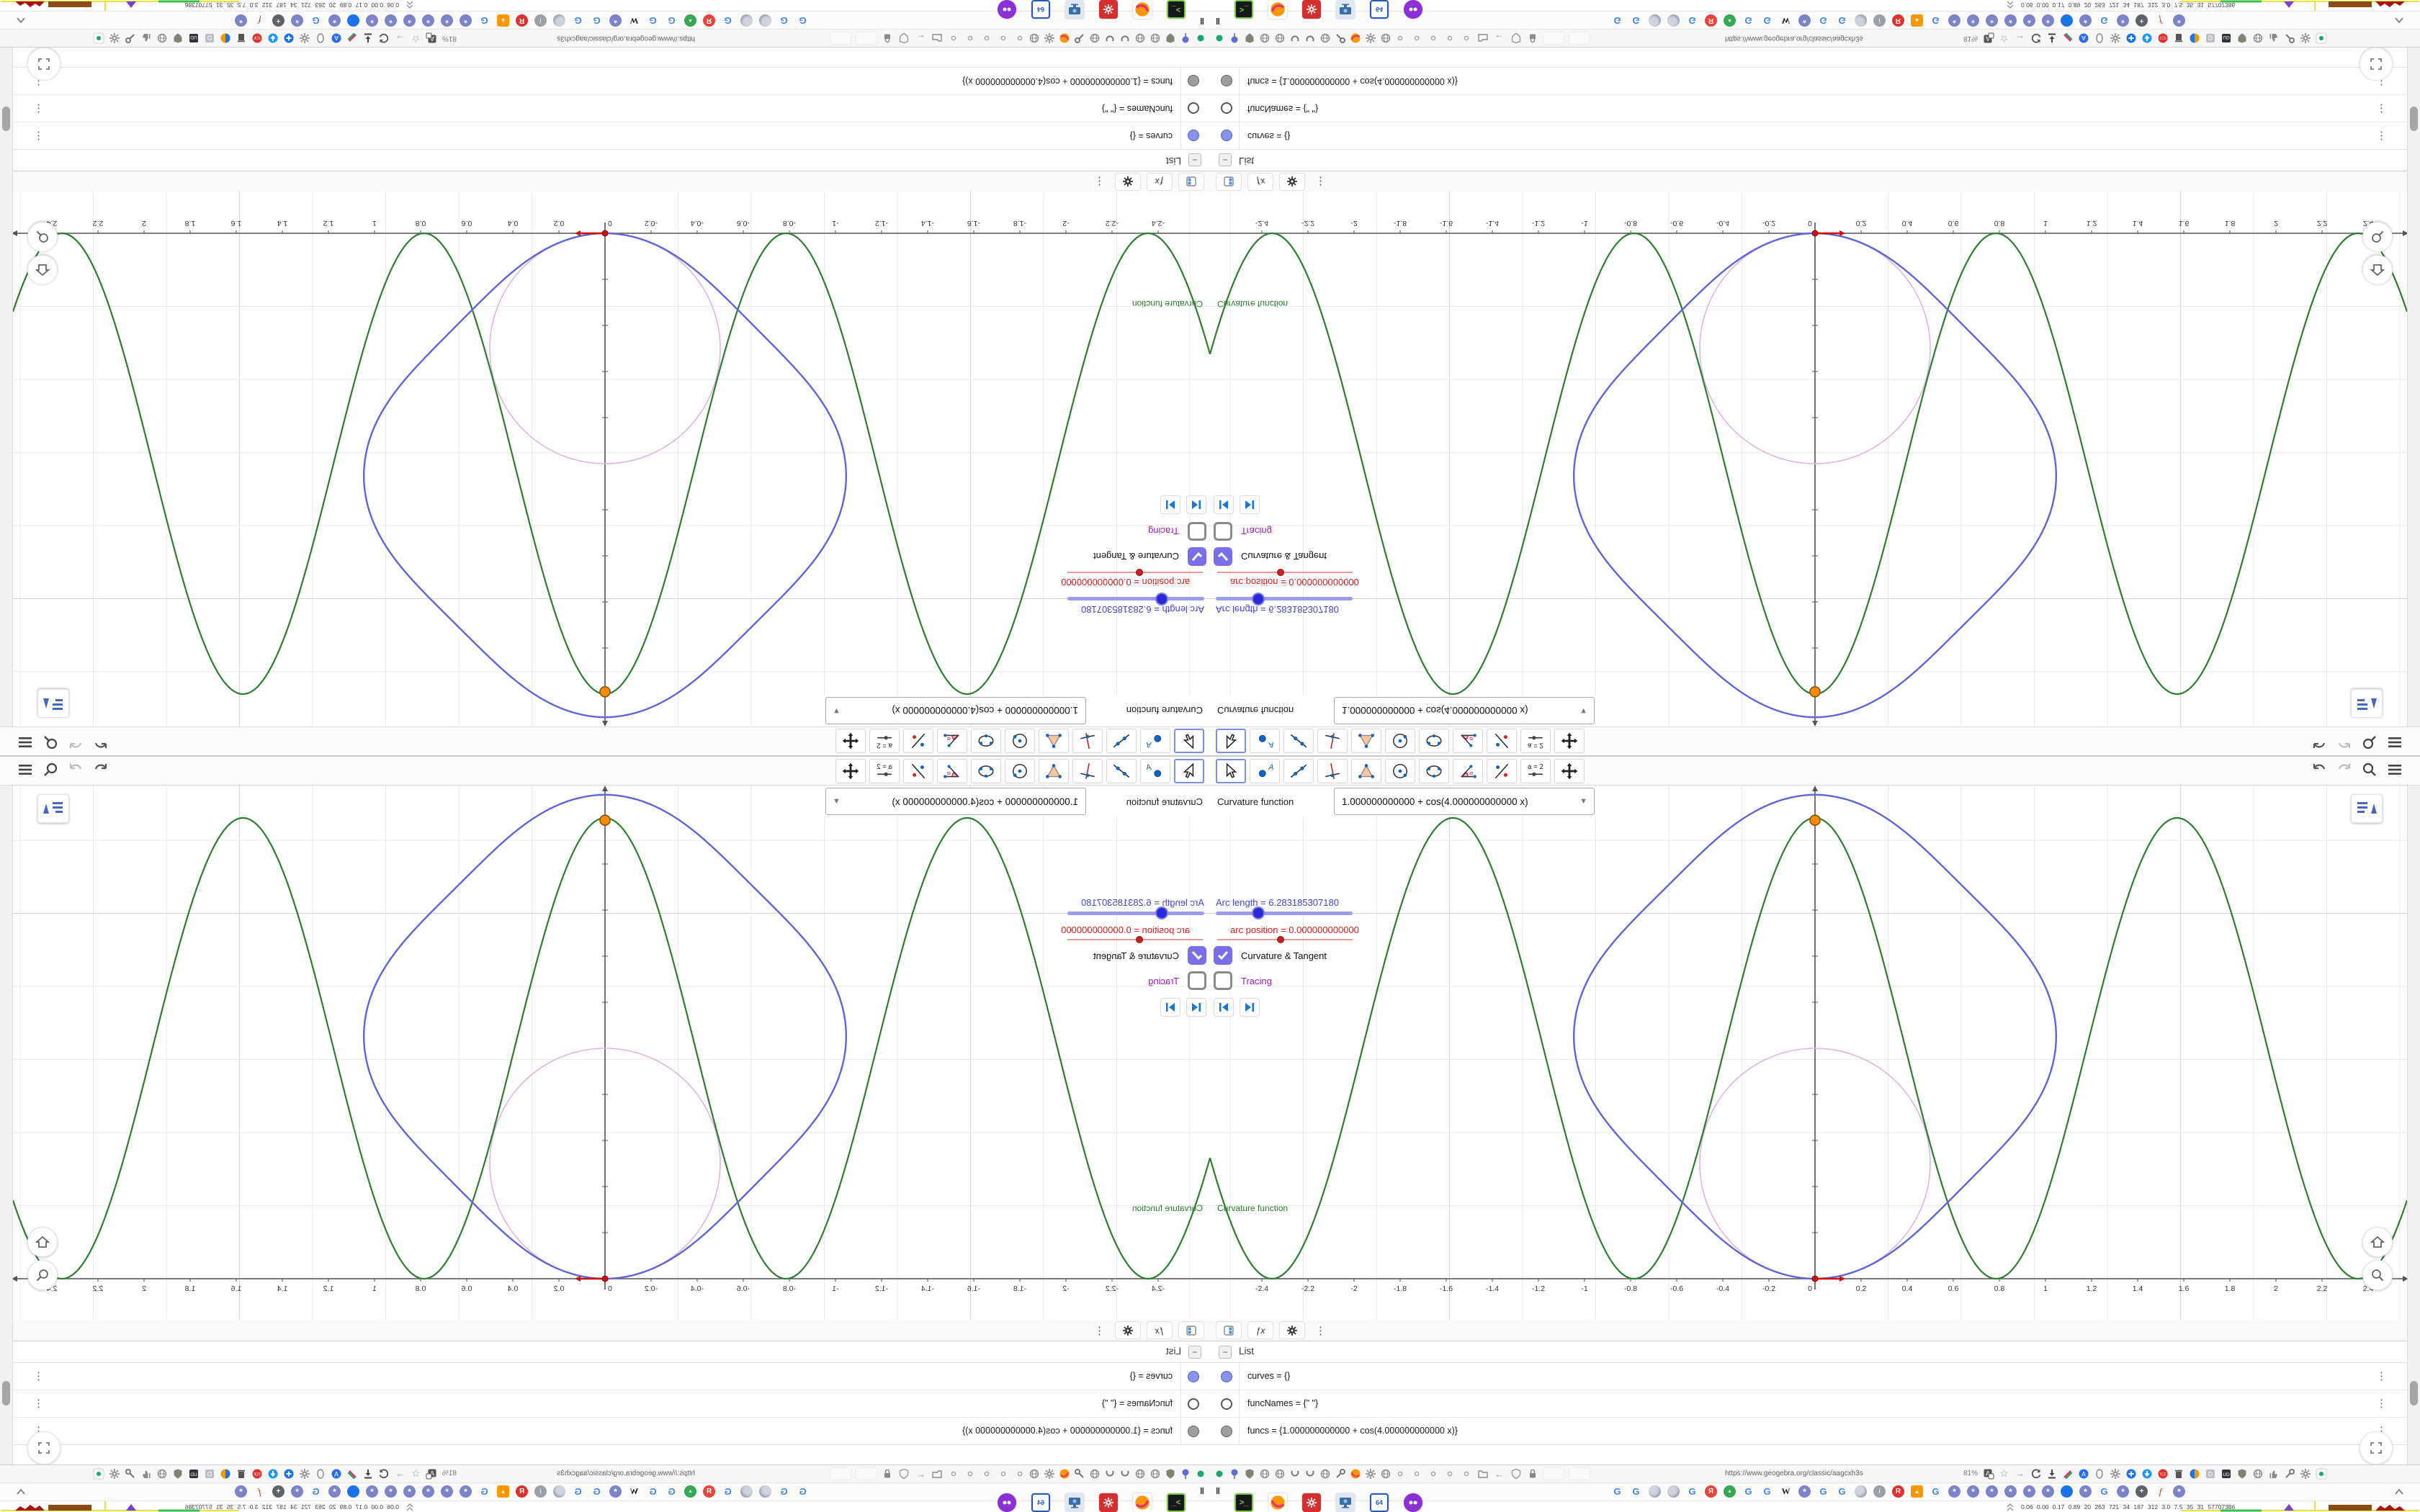 This screenshot has height=1512, width=2420. What do you see at coordinates (42, 1275) in the screenshot?
I see `zoom-button` at bounding box center [42, 1275].